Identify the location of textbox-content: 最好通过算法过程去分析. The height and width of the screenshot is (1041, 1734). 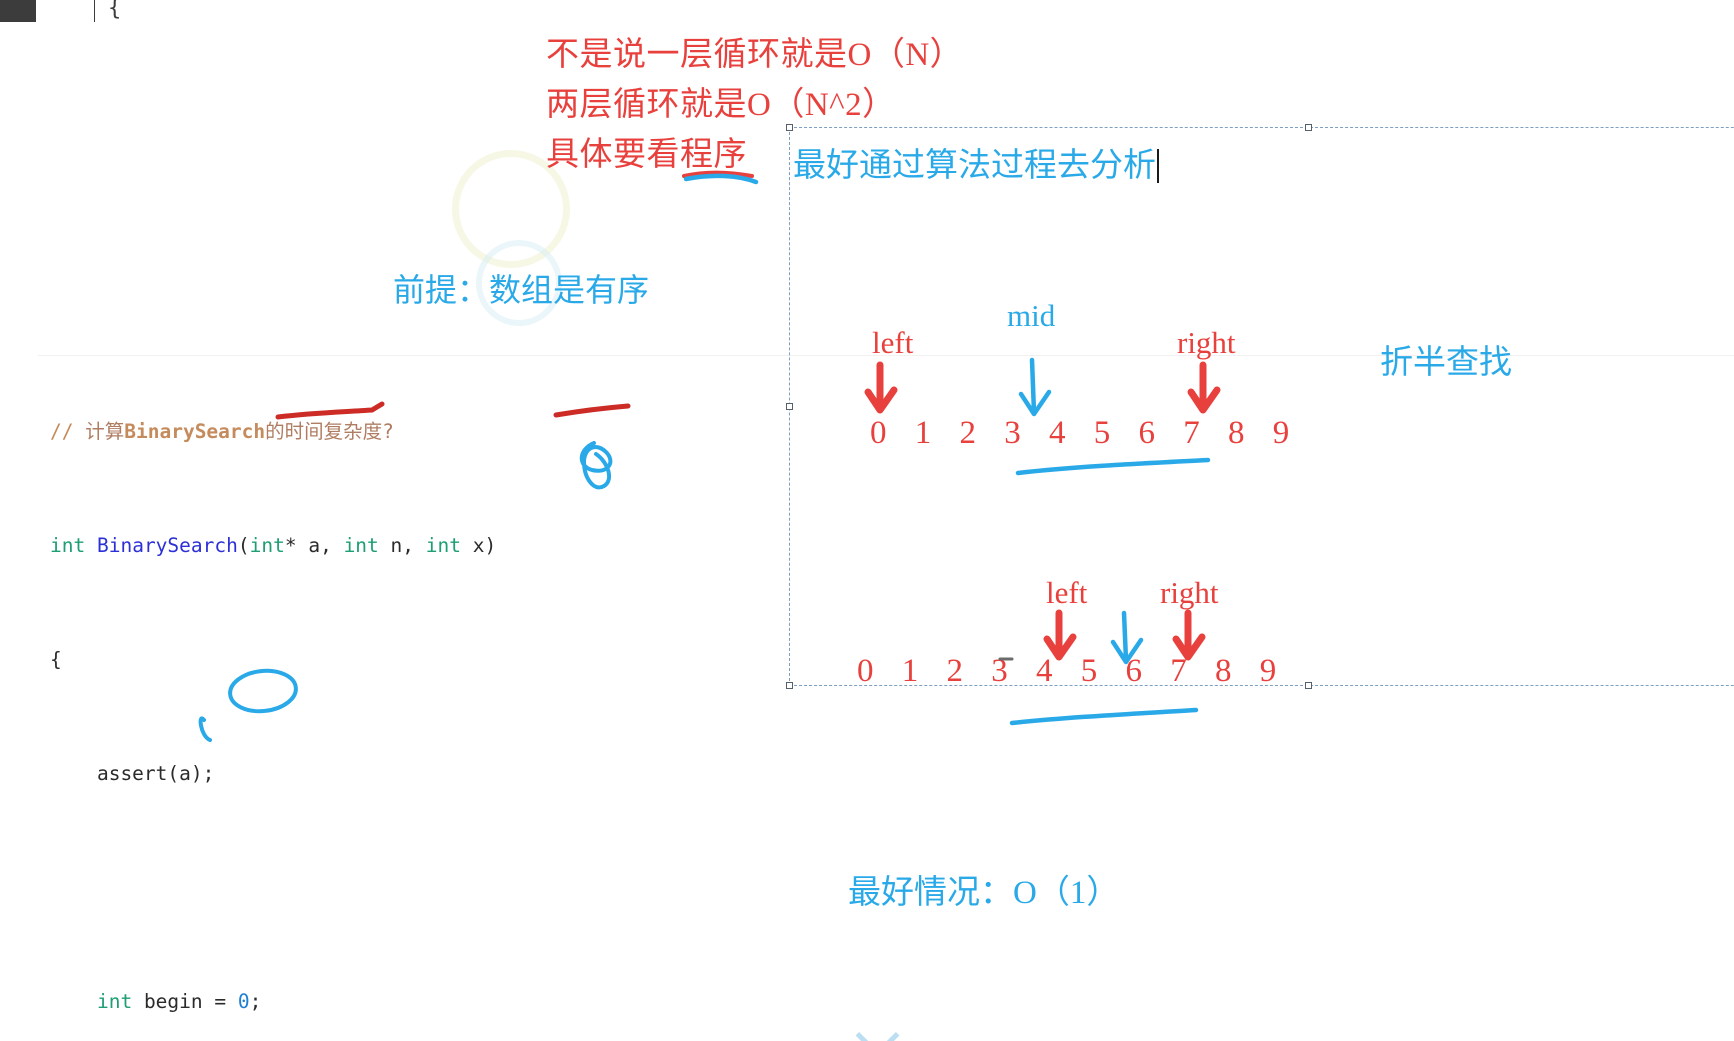
(976, 162).